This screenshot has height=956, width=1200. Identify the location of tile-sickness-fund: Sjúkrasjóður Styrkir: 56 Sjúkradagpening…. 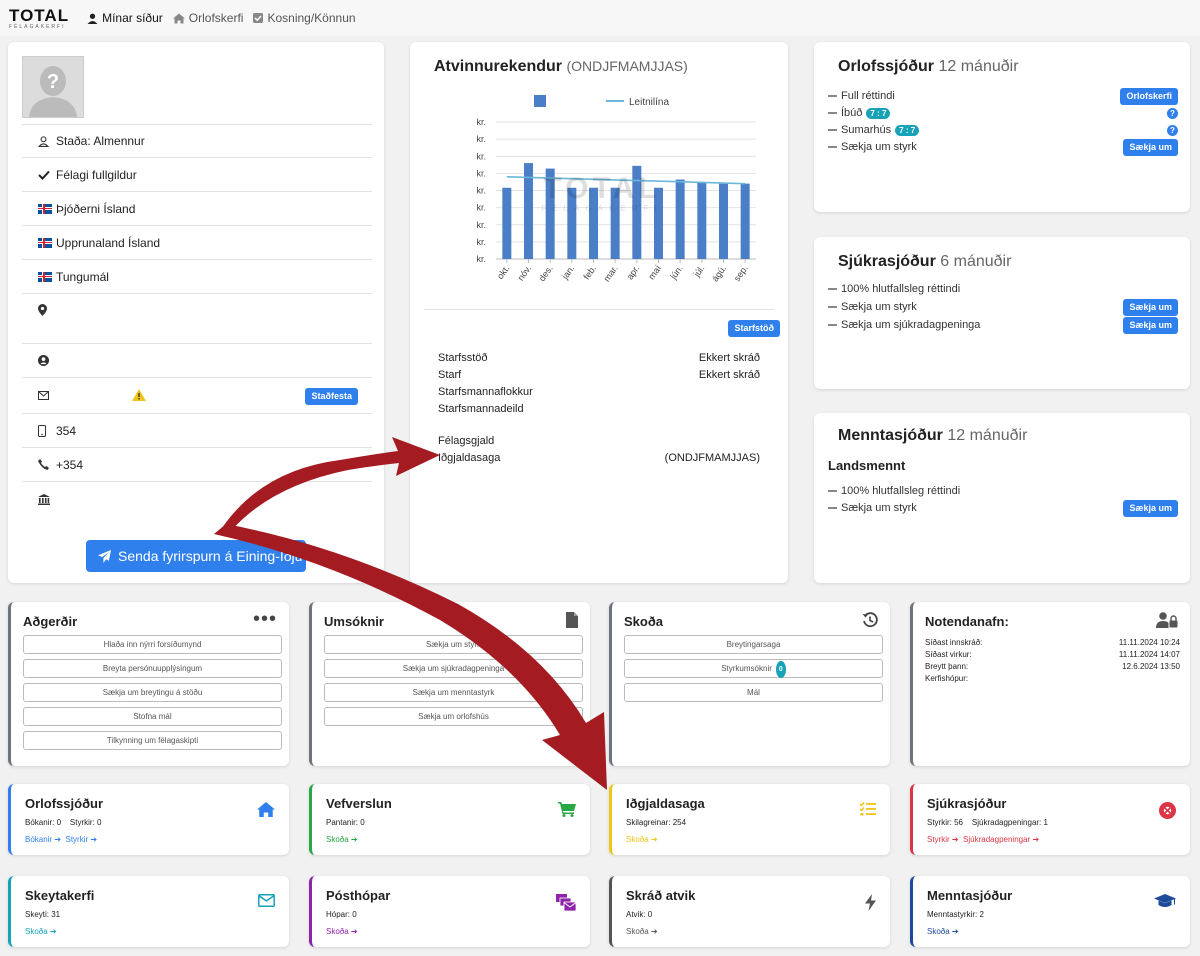
(1050, 819).